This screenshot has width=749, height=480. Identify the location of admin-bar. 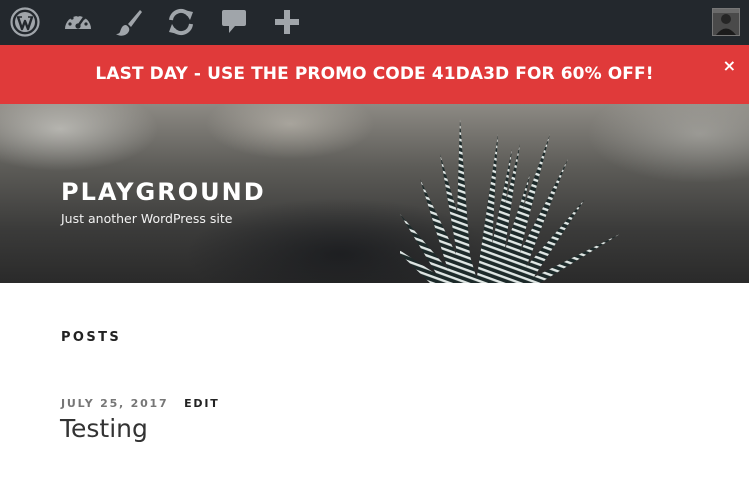
(374, 22).